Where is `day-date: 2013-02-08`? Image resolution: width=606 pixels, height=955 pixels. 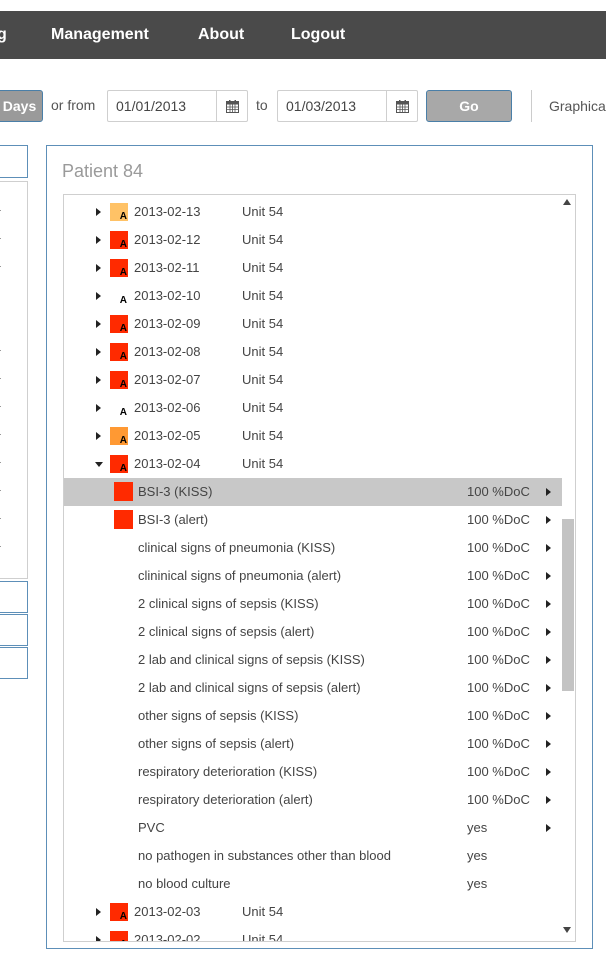
day-date: 2013-02-08 is located at coordinates (167, 351).